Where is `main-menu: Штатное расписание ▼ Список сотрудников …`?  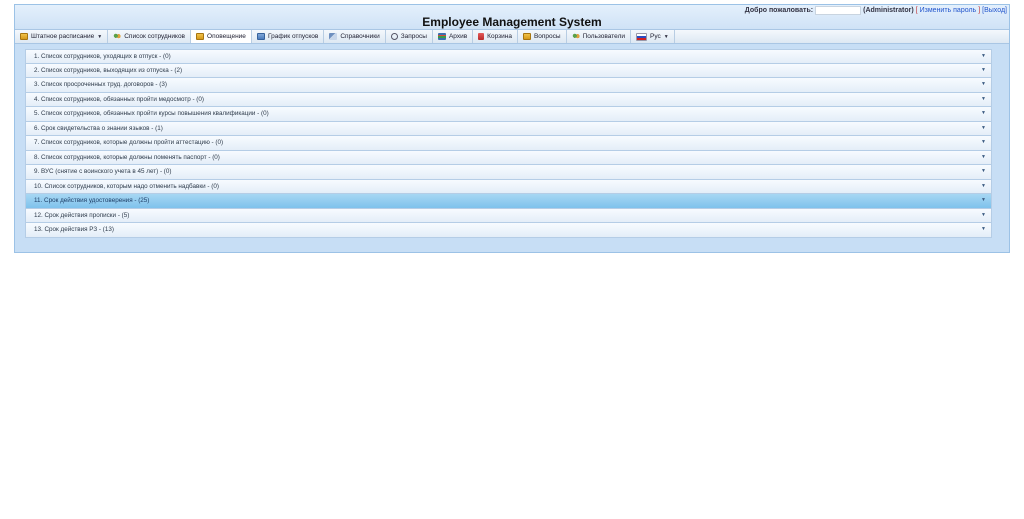 main-menu: Штатное расписание ▼ Список сотрудников … is located at coordinates (512, 36).